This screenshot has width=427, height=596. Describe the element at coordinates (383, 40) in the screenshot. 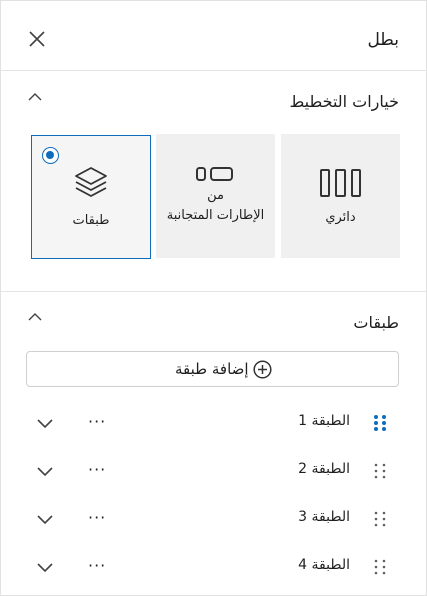

I see `panel-title: بطل` at that location.